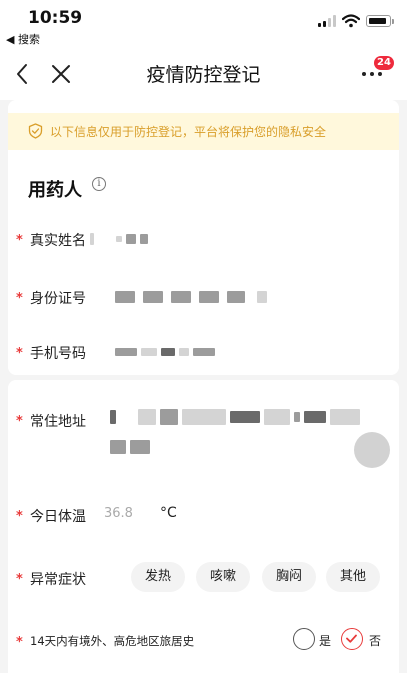 The height and width of the screenshot is (673, 407). What do you see at coordinates (372, 450) in the screenshot?
I see `floating-action-button` at bounding box center [372, 450].